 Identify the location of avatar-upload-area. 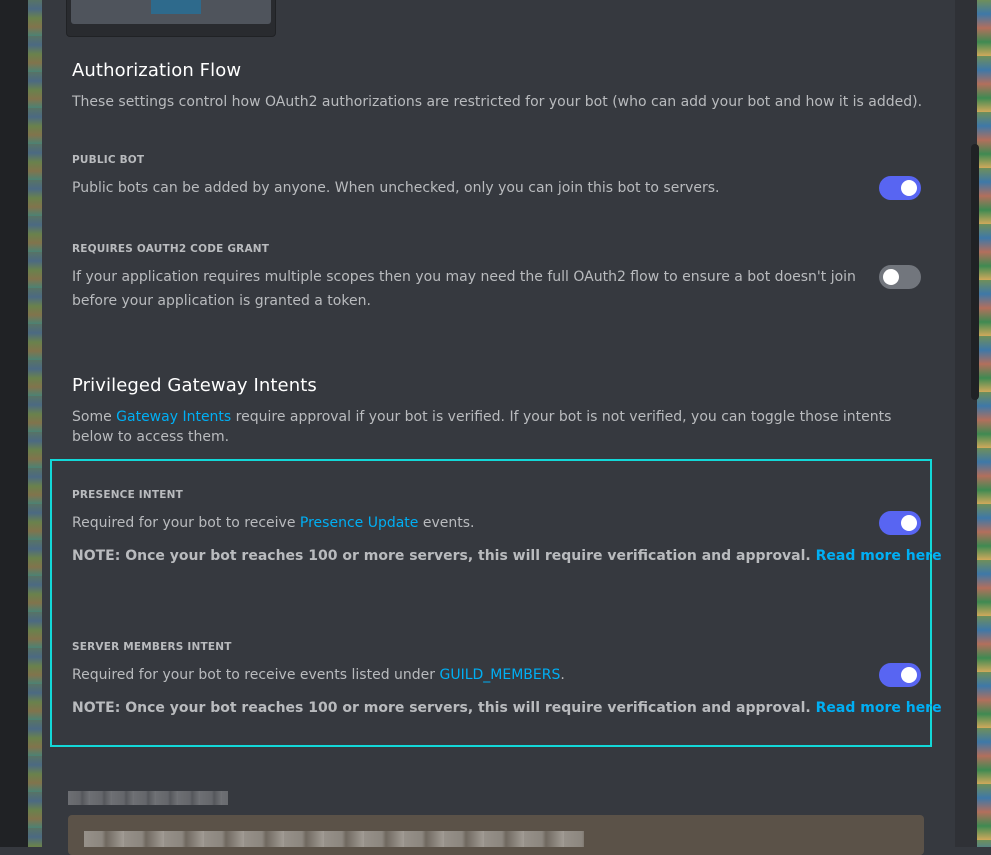
(171, 12).